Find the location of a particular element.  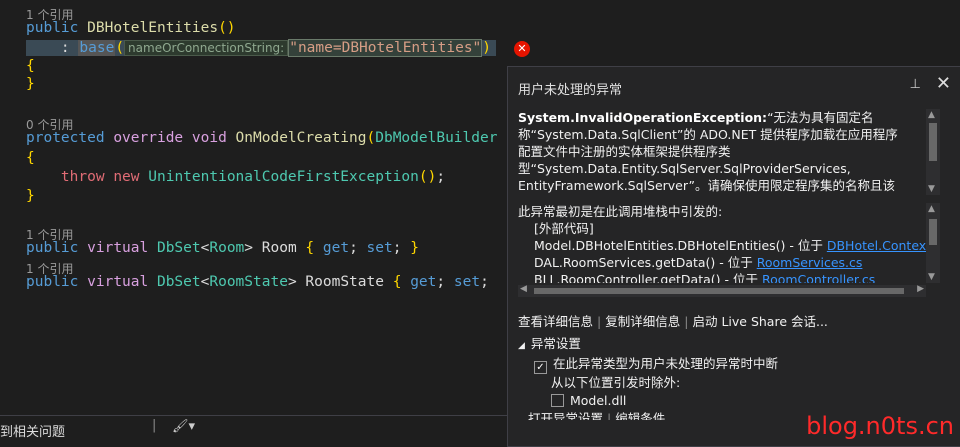

keyword: void is located at coordinates (209, 138).